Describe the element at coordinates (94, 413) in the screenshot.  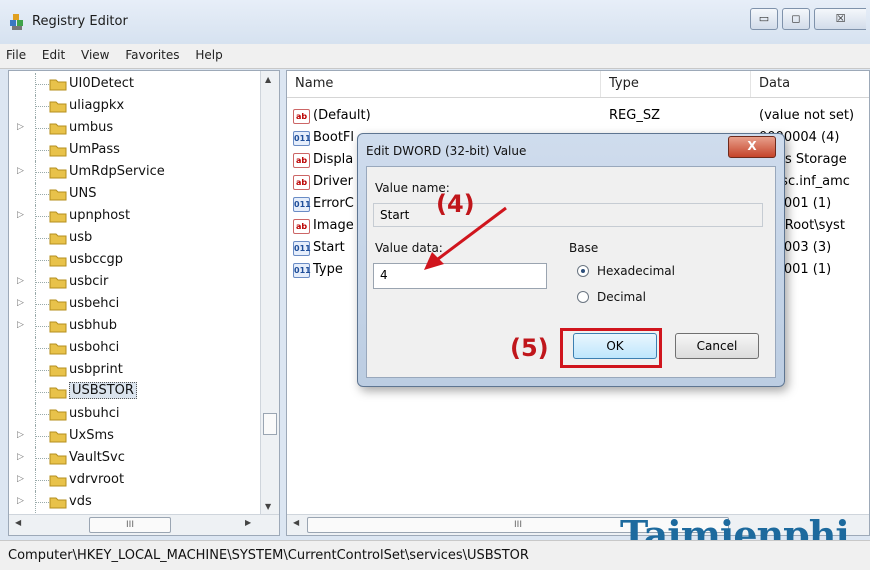
I see `tree-item-label: usbuhci` at that location.